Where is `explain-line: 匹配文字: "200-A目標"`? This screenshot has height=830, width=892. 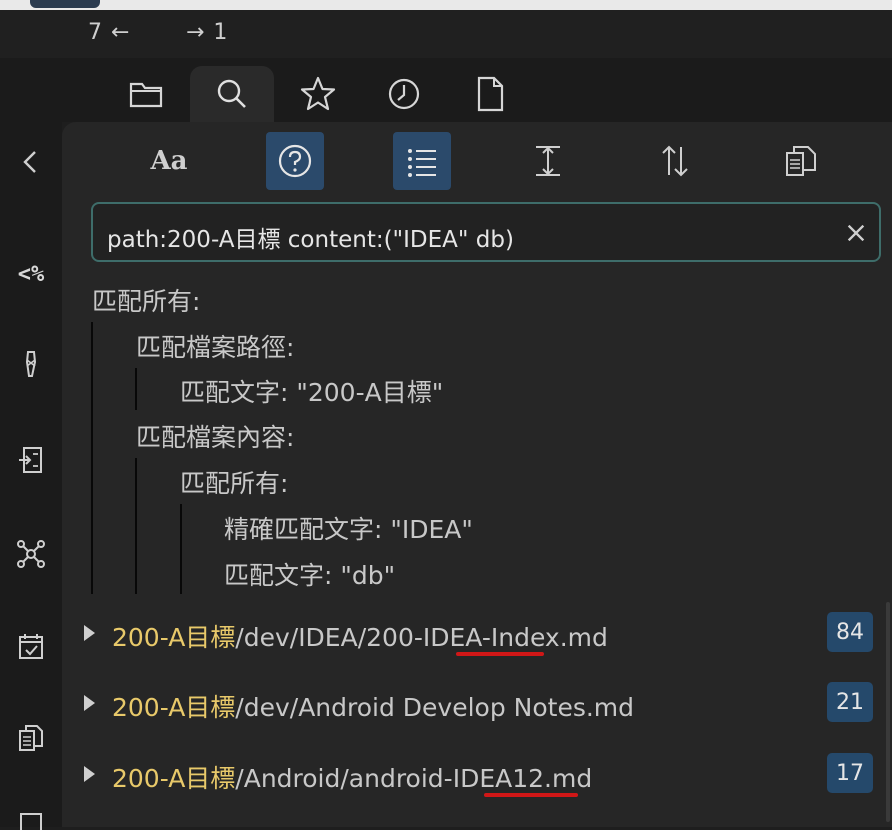 explain-line: 匹配文字: "200-A目標" is located at coordinates (312, 392).